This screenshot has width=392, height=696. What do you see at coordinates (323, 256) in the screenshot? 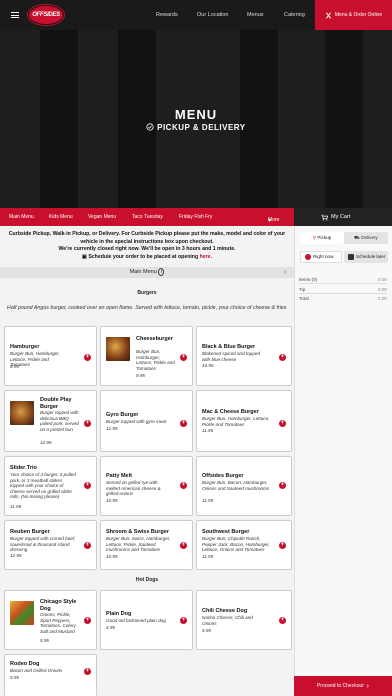
I see `right-now-label: Right now` at bounding box center [323, 256].